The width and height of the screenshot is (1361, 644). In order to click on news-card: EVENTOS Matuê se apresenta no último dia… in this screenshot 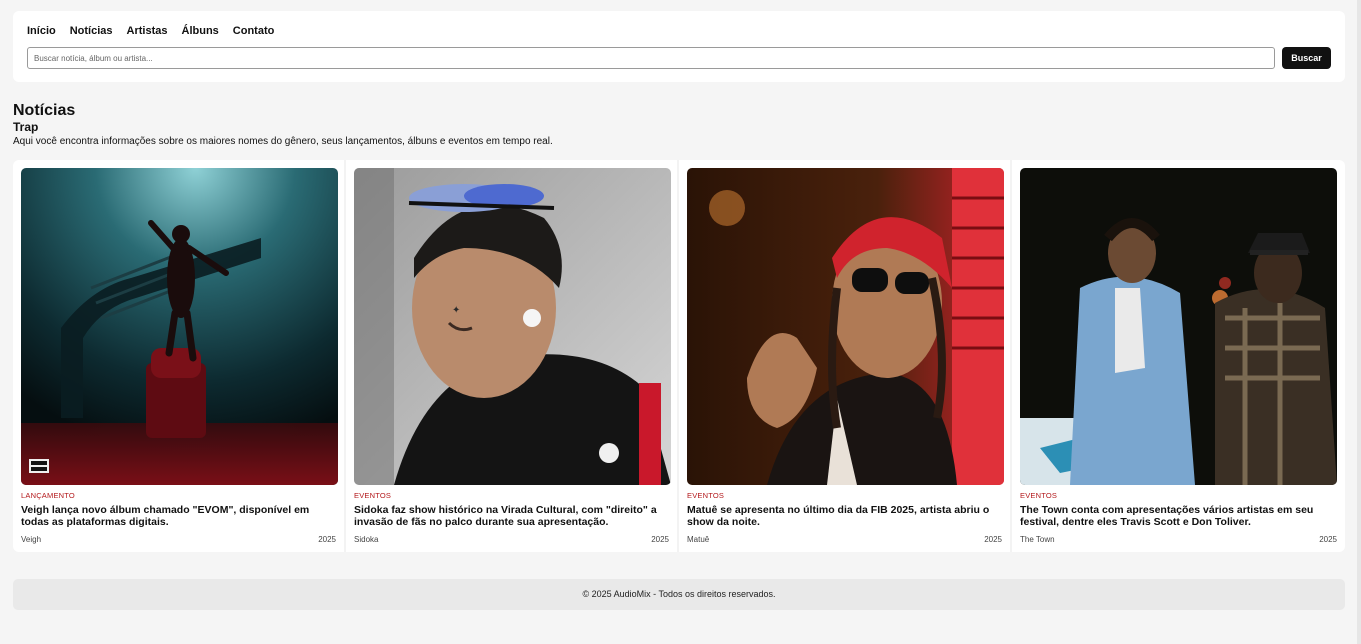, I will do `click(845, 356)`.